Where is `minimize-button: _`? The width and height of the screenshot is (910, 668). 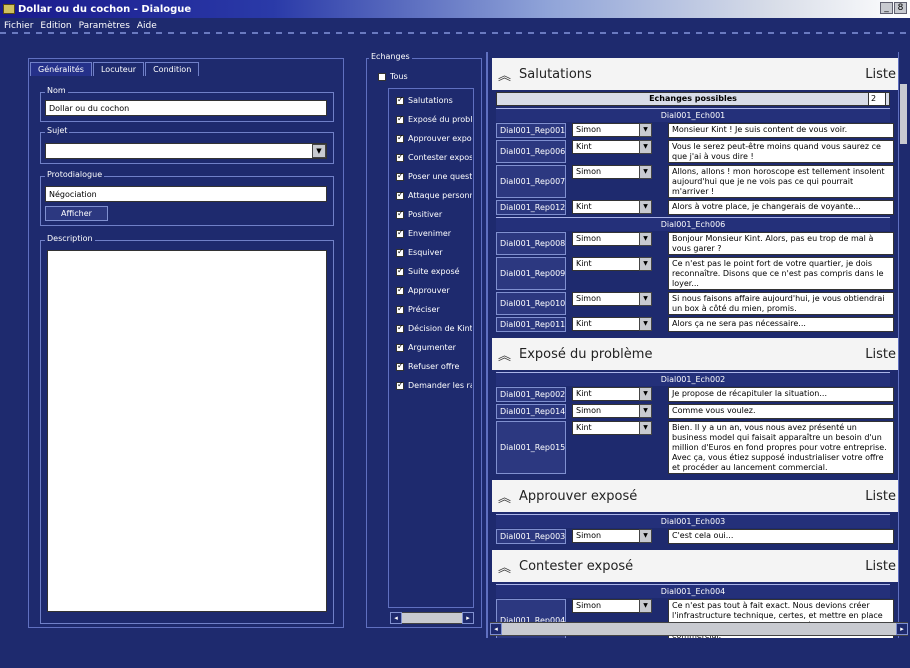
minimize-button: _ is located at coordinates (886, 8).